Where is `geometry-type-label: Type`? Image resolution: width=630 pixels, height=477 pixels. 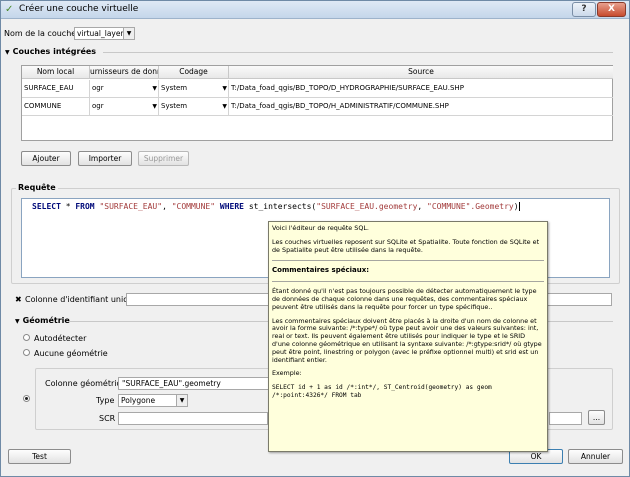 geometry-type-label: Type is located at coordinates (105, 400).